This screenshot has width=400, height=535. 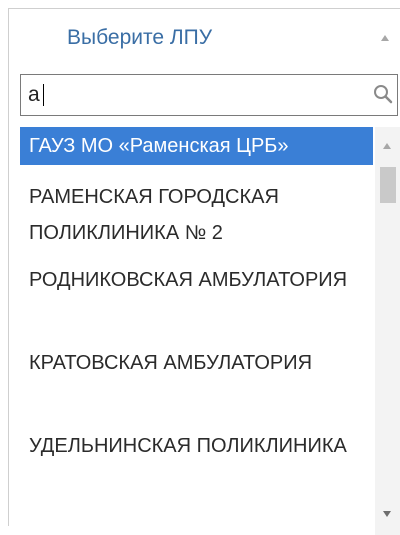 What do you see at coordinates (196, 446) in the screenshot?
I see `list-item: УДЕЛЬНИНСКАЯ ПОЛИКЛИНИКА` at bounding box center [196, 446].